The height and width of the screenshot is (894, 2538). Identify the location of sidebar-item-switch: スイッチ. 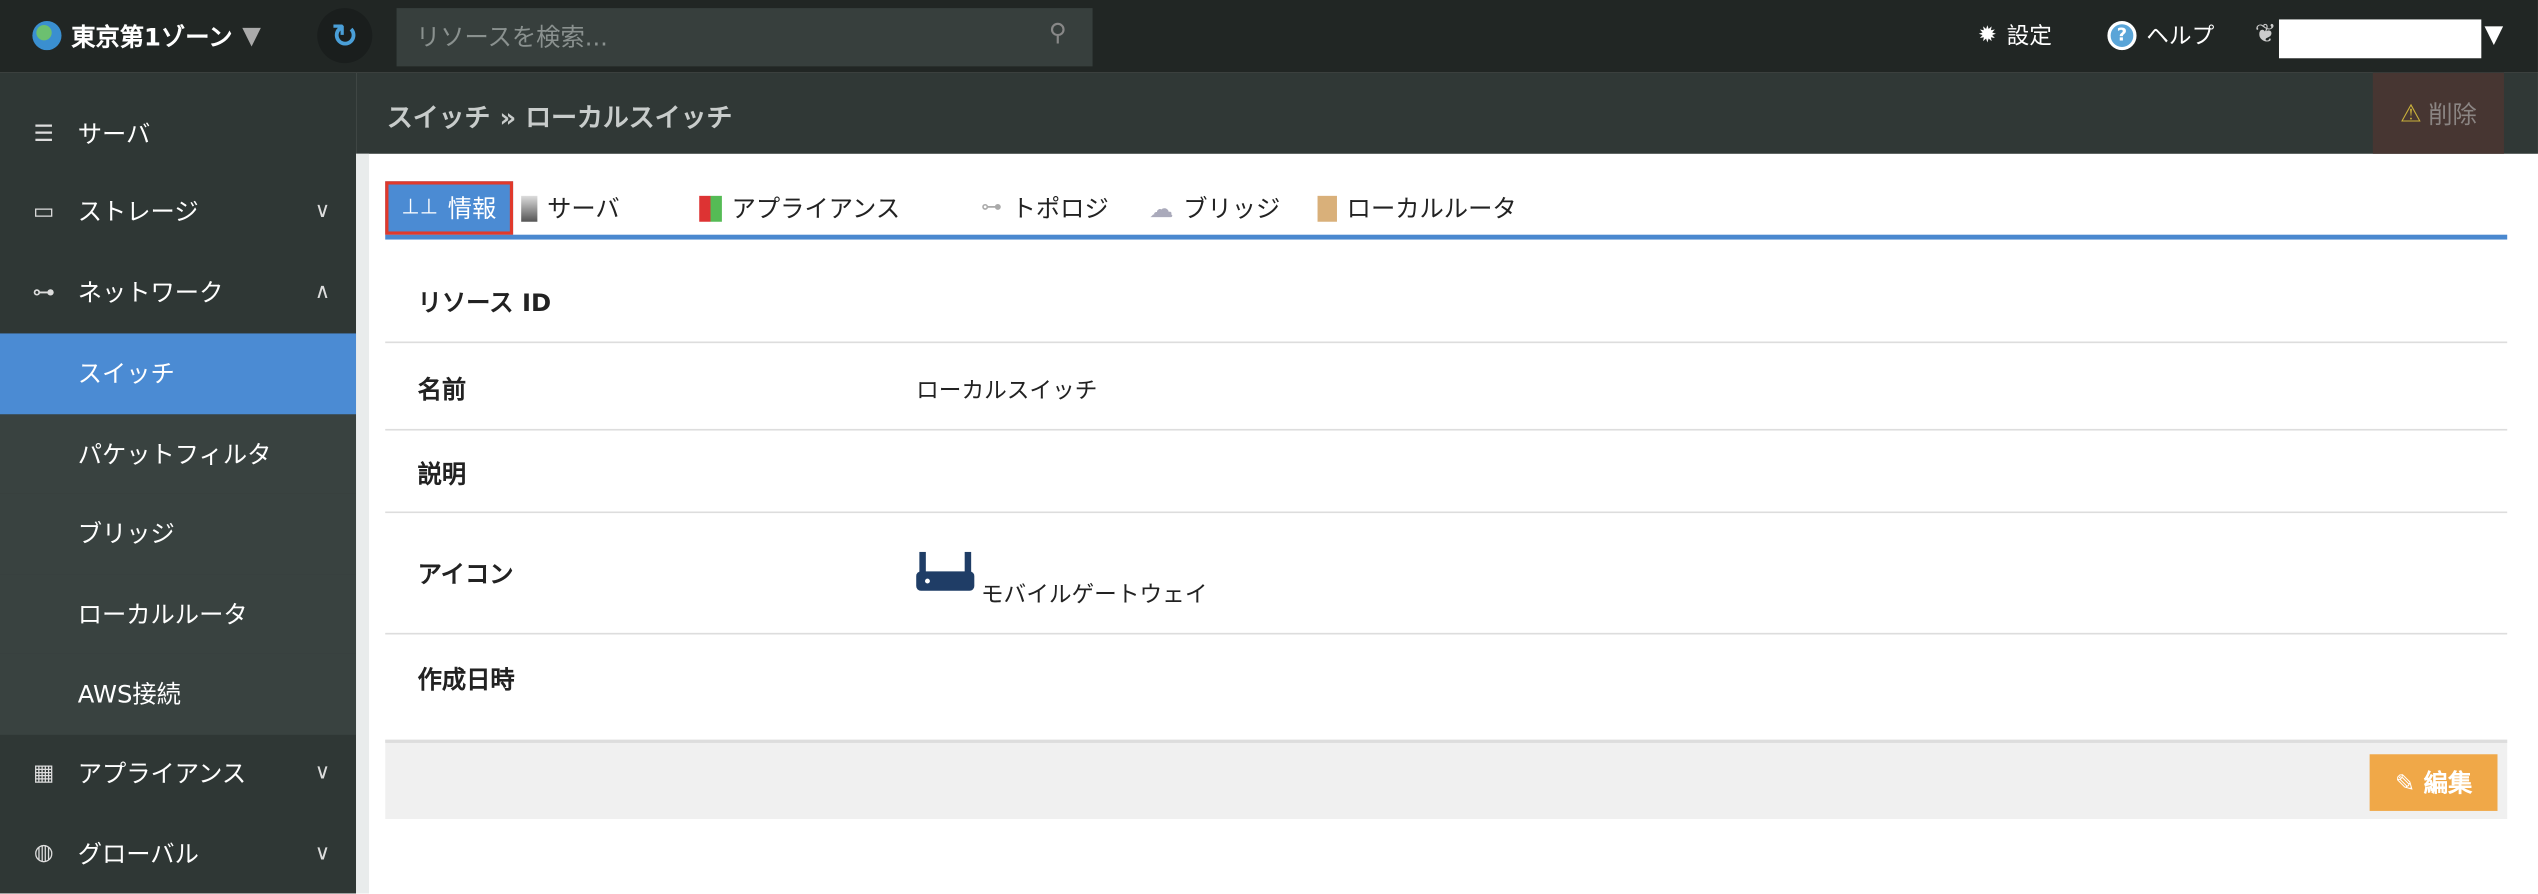
(178, 373).